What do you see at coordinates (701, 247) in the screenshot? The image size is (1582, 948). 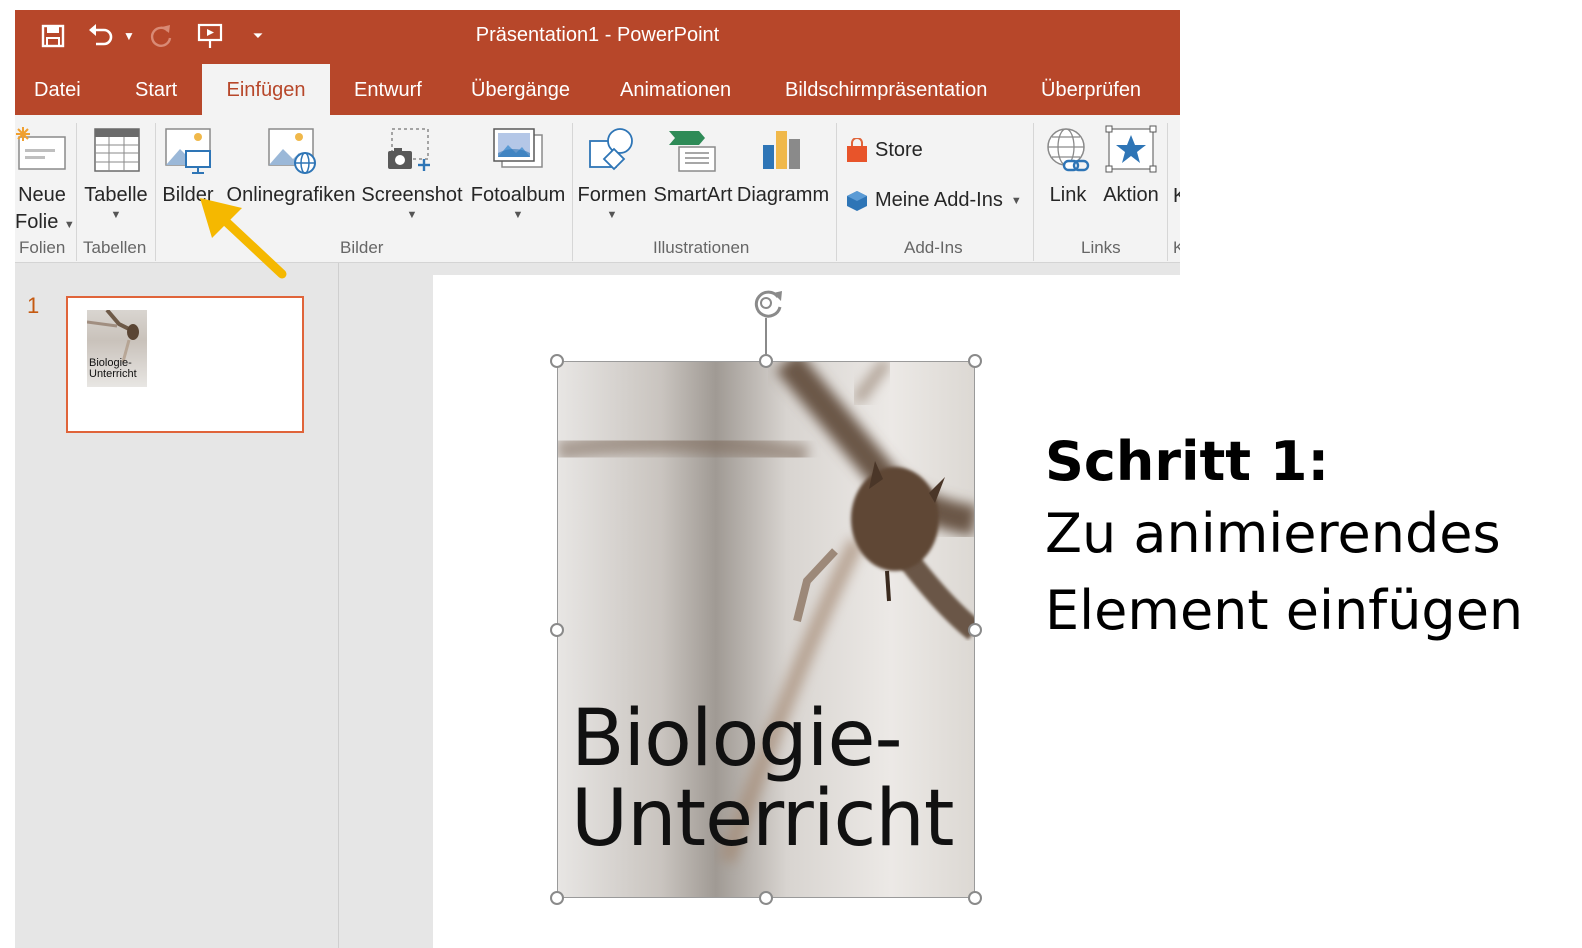 I see `group-label-illustrations: Illustrationen` at bounding box center [701, 247].